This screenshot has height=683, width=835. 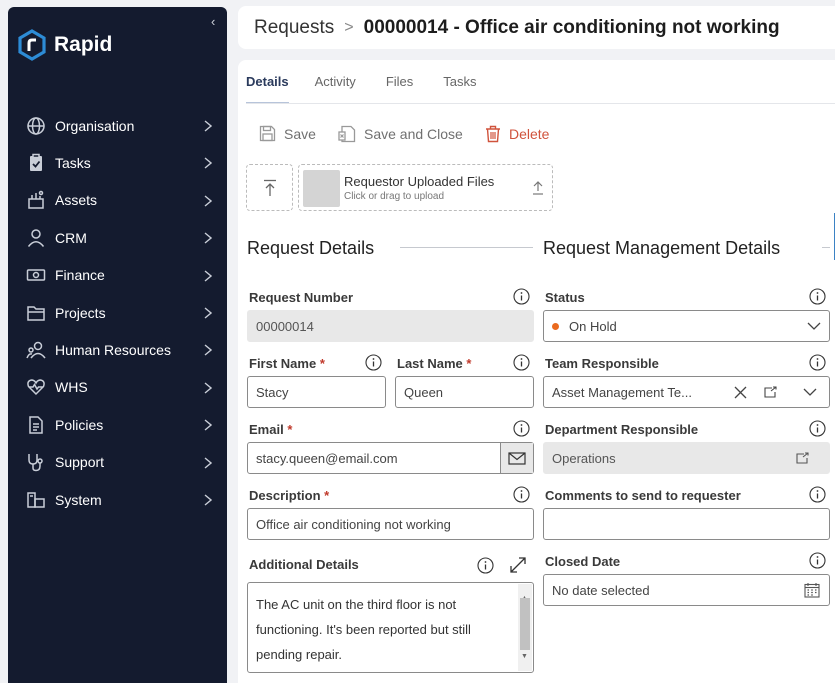 I want to click on description-label-text: Description, so click(x=285, y=495).